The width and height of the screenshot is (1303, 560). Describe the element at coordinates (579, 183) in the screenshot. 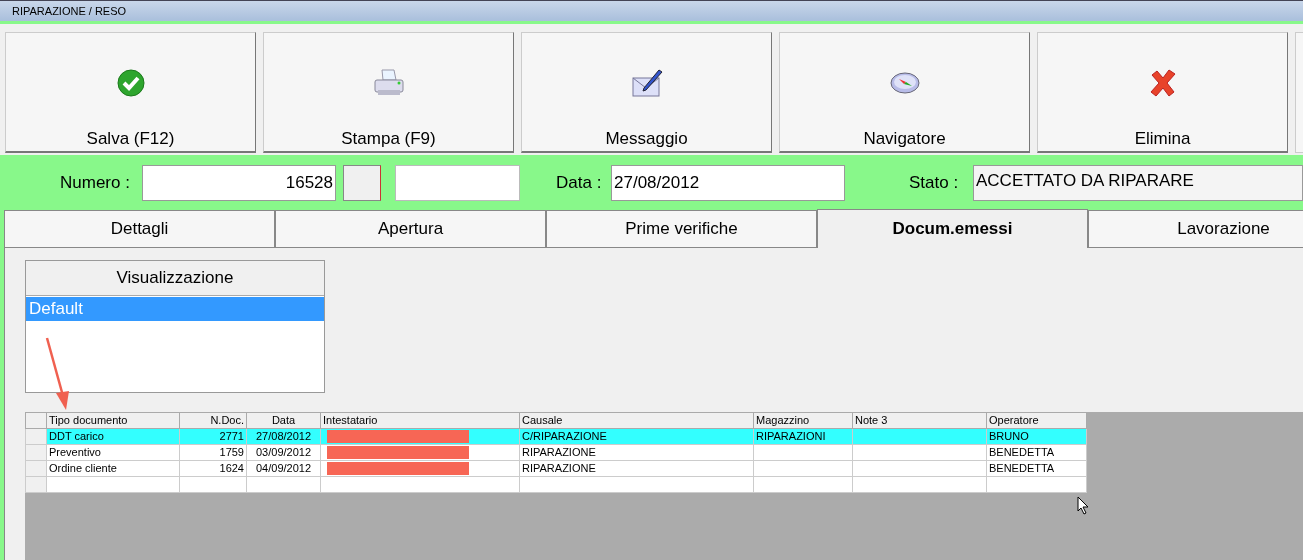

I see `data-label: Data :` at that location.